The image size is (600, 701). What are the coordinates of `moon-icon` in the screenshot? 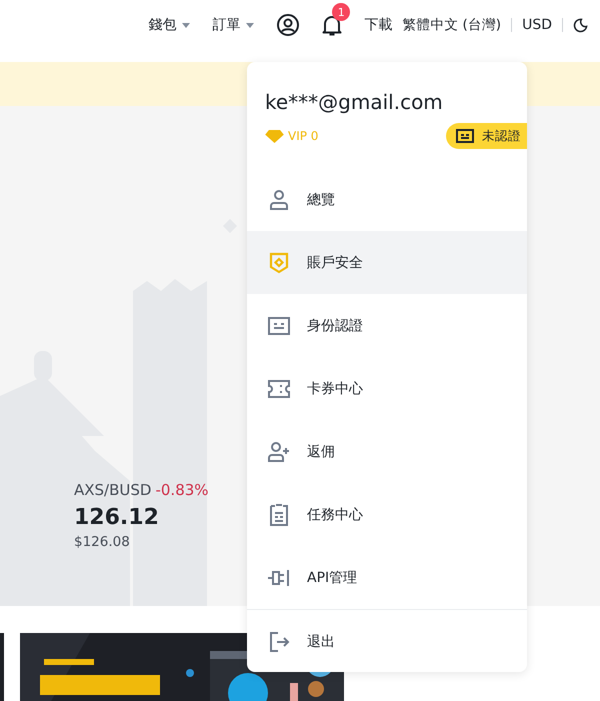 It's located at (580, 25).